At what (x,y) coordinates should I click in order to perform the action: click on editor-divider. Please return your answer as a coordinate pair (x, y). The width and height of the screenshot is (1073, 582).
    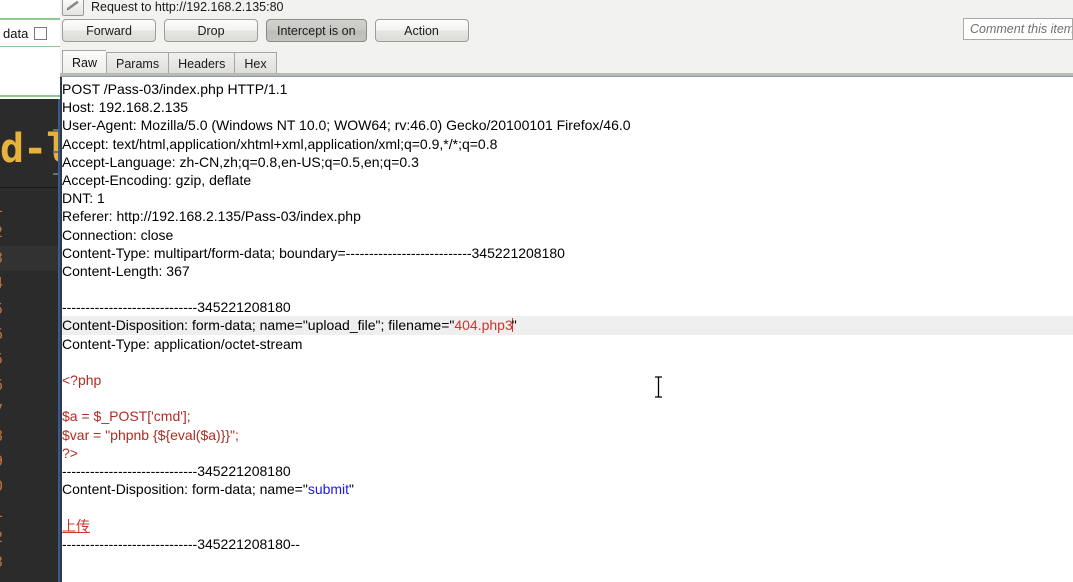
    Looking at the image, I should click on (30, 187).